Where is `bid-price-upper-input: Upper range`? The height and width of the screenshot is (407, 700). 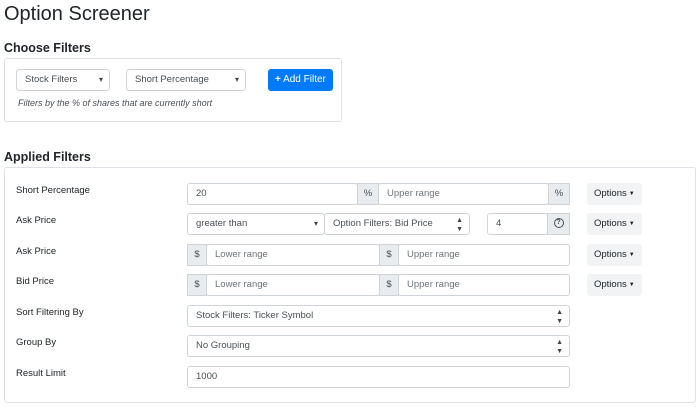
bid-price-upper-input: Upper range is located at coordinates (484, 285).